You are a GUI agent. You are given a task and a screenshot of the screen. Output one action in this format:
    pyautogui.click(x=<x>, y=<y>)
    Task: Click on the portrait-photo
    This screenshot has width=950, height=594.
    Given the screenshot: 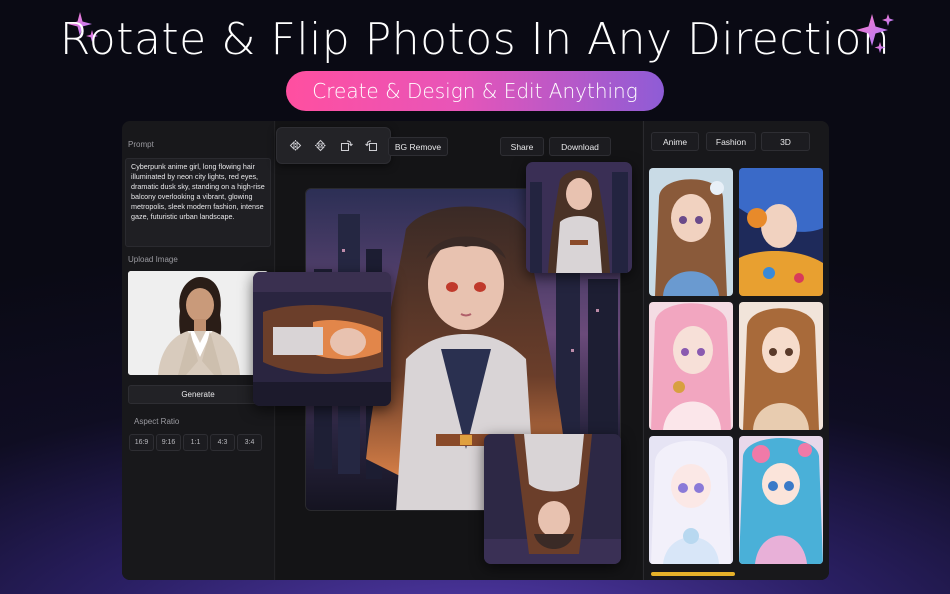 What is the action you would take?
    pyautogui.click(x=198, y=323)
    